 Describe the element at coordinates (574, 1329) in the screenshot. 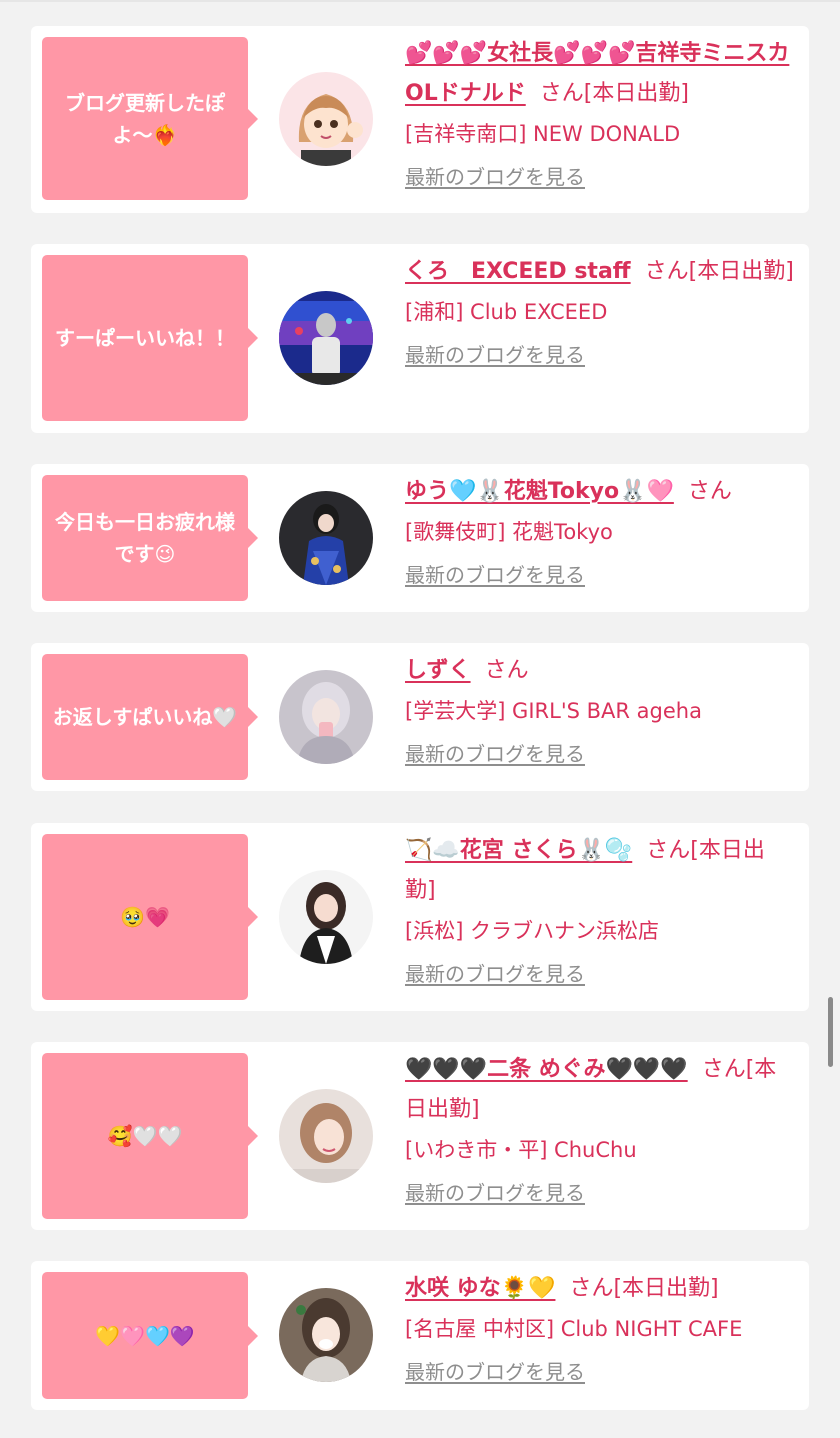

I see `shop-label: [名古屋 中村区] Club NIGHT CAFE` at that location.